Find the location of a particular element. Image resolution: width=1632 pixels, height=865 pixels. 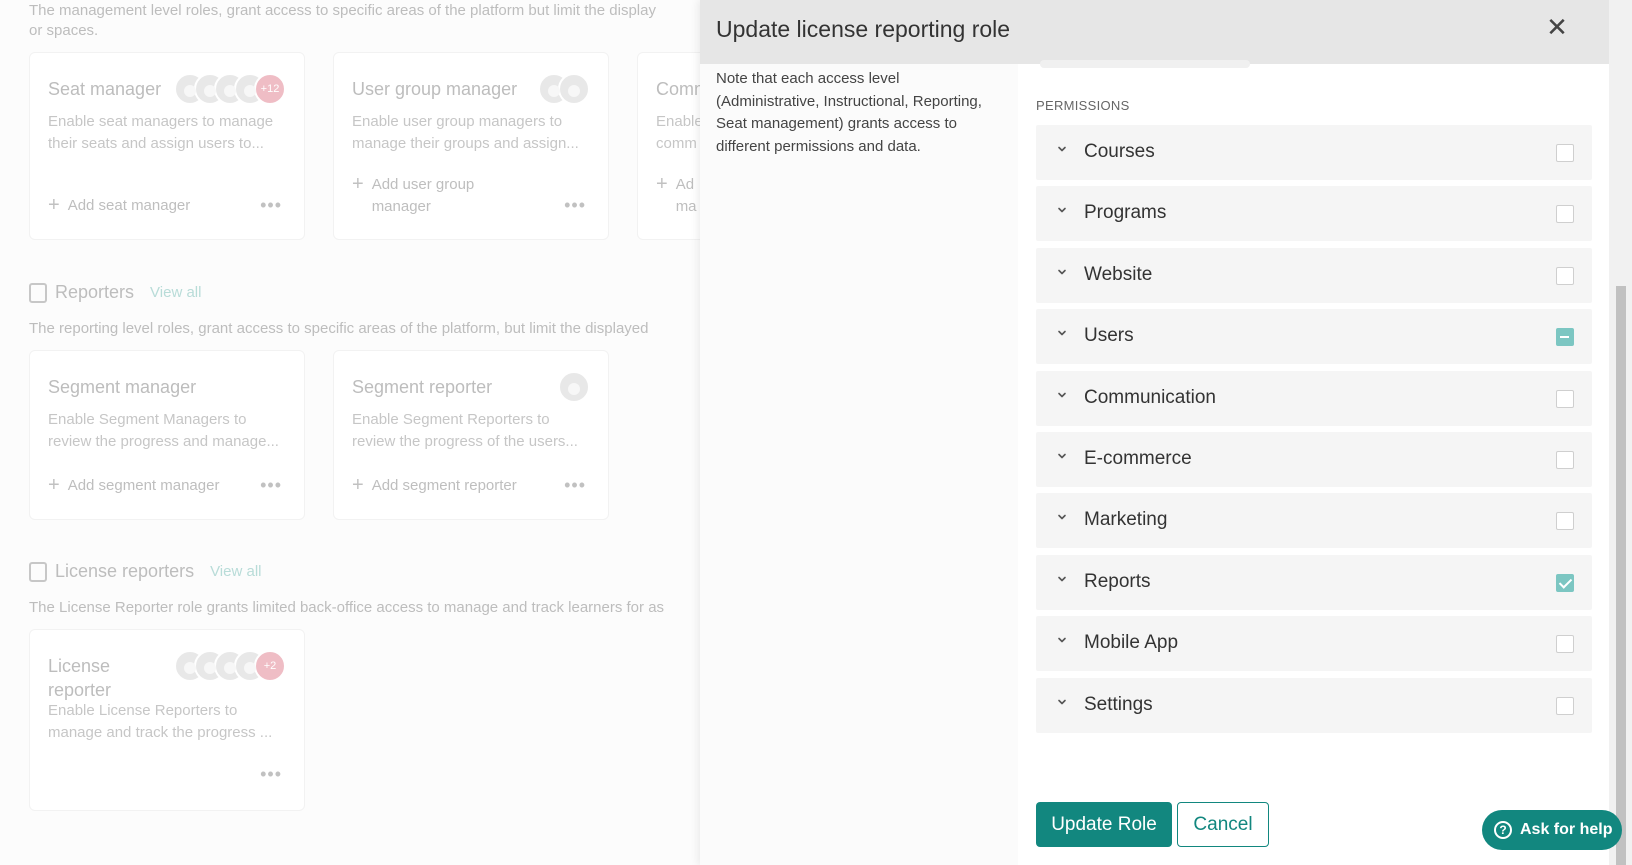

permission-label: Website is located at coordinates (1118, 274).